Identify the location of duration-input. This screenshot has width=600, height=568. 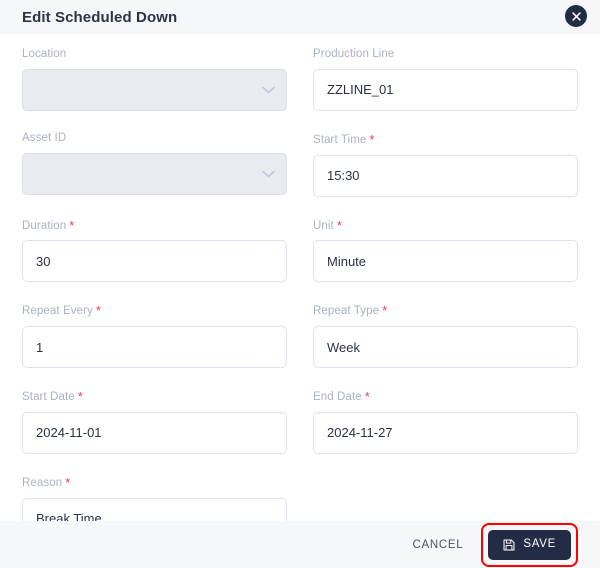
(154, 261).